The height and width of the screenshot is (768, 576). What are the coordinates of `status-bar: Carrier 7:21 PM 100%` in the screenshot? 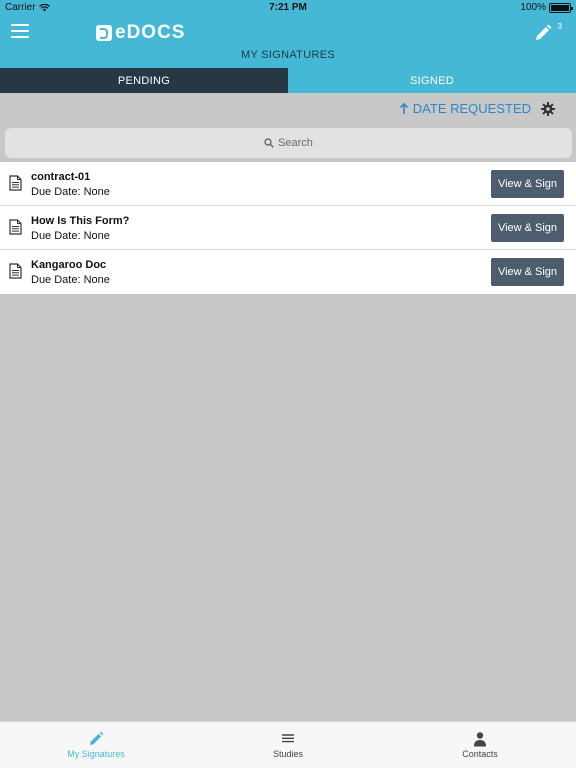 It's located at (288, 8).